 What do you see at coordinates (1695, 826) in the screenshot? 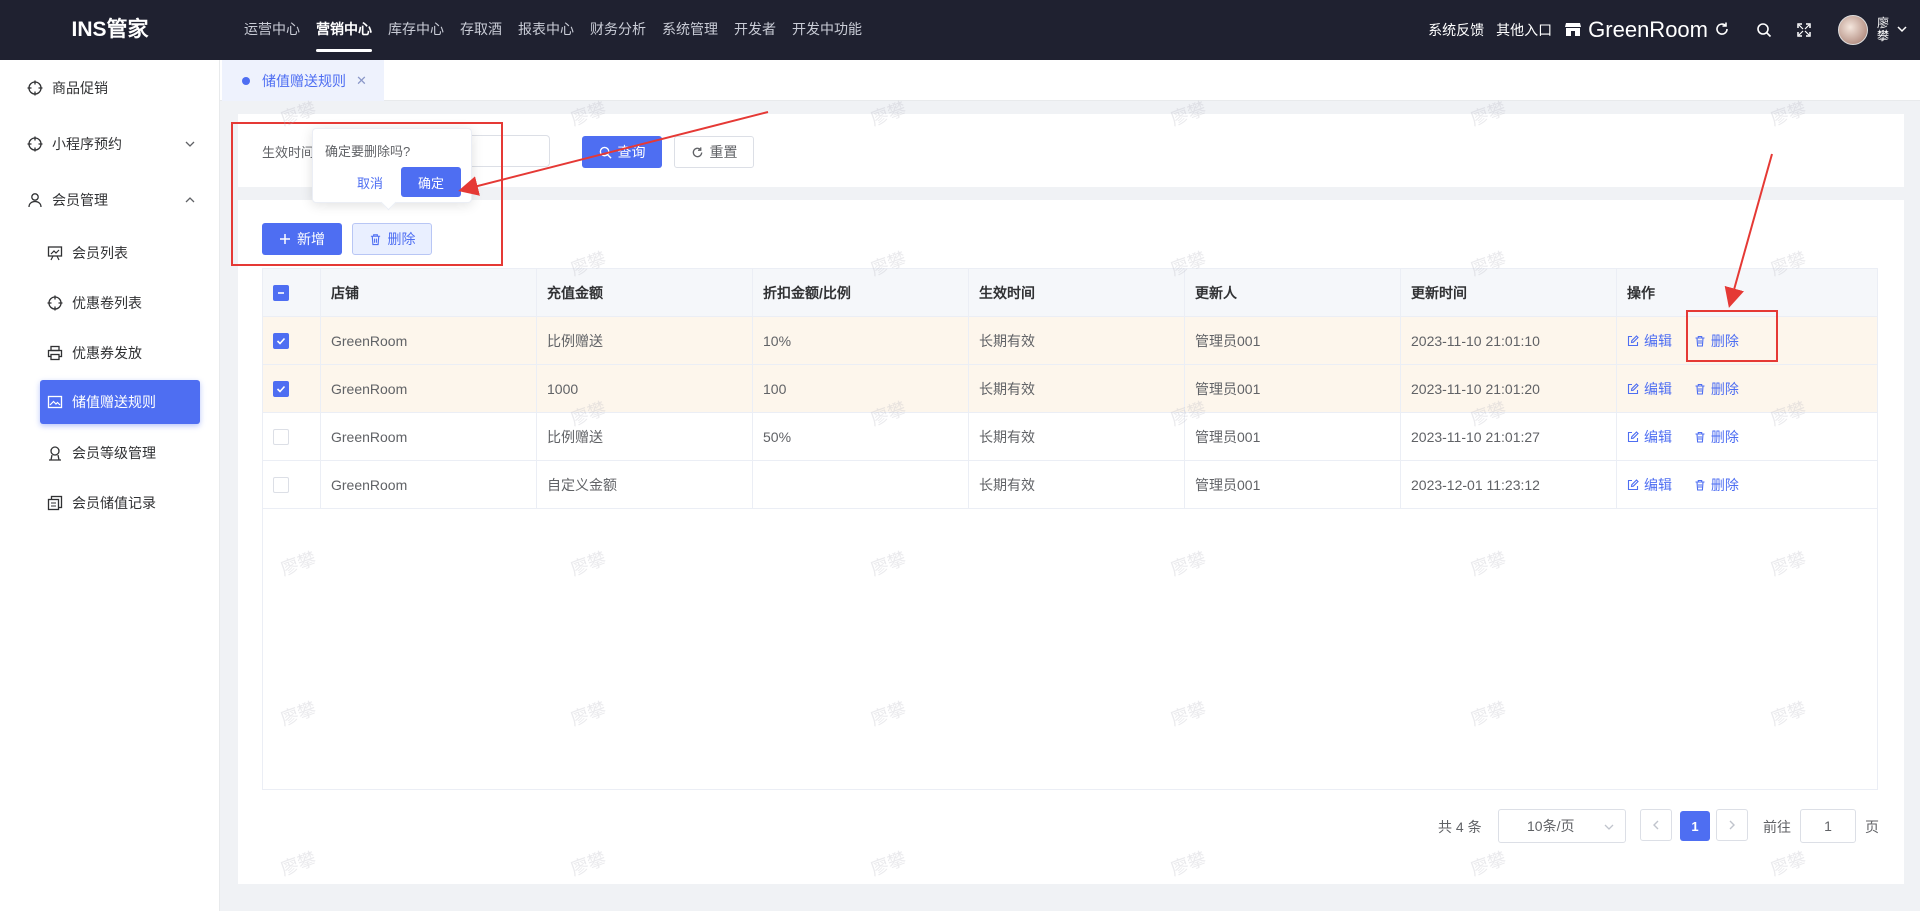
I see `page-number: 1` at bounding box center [1695, 826].